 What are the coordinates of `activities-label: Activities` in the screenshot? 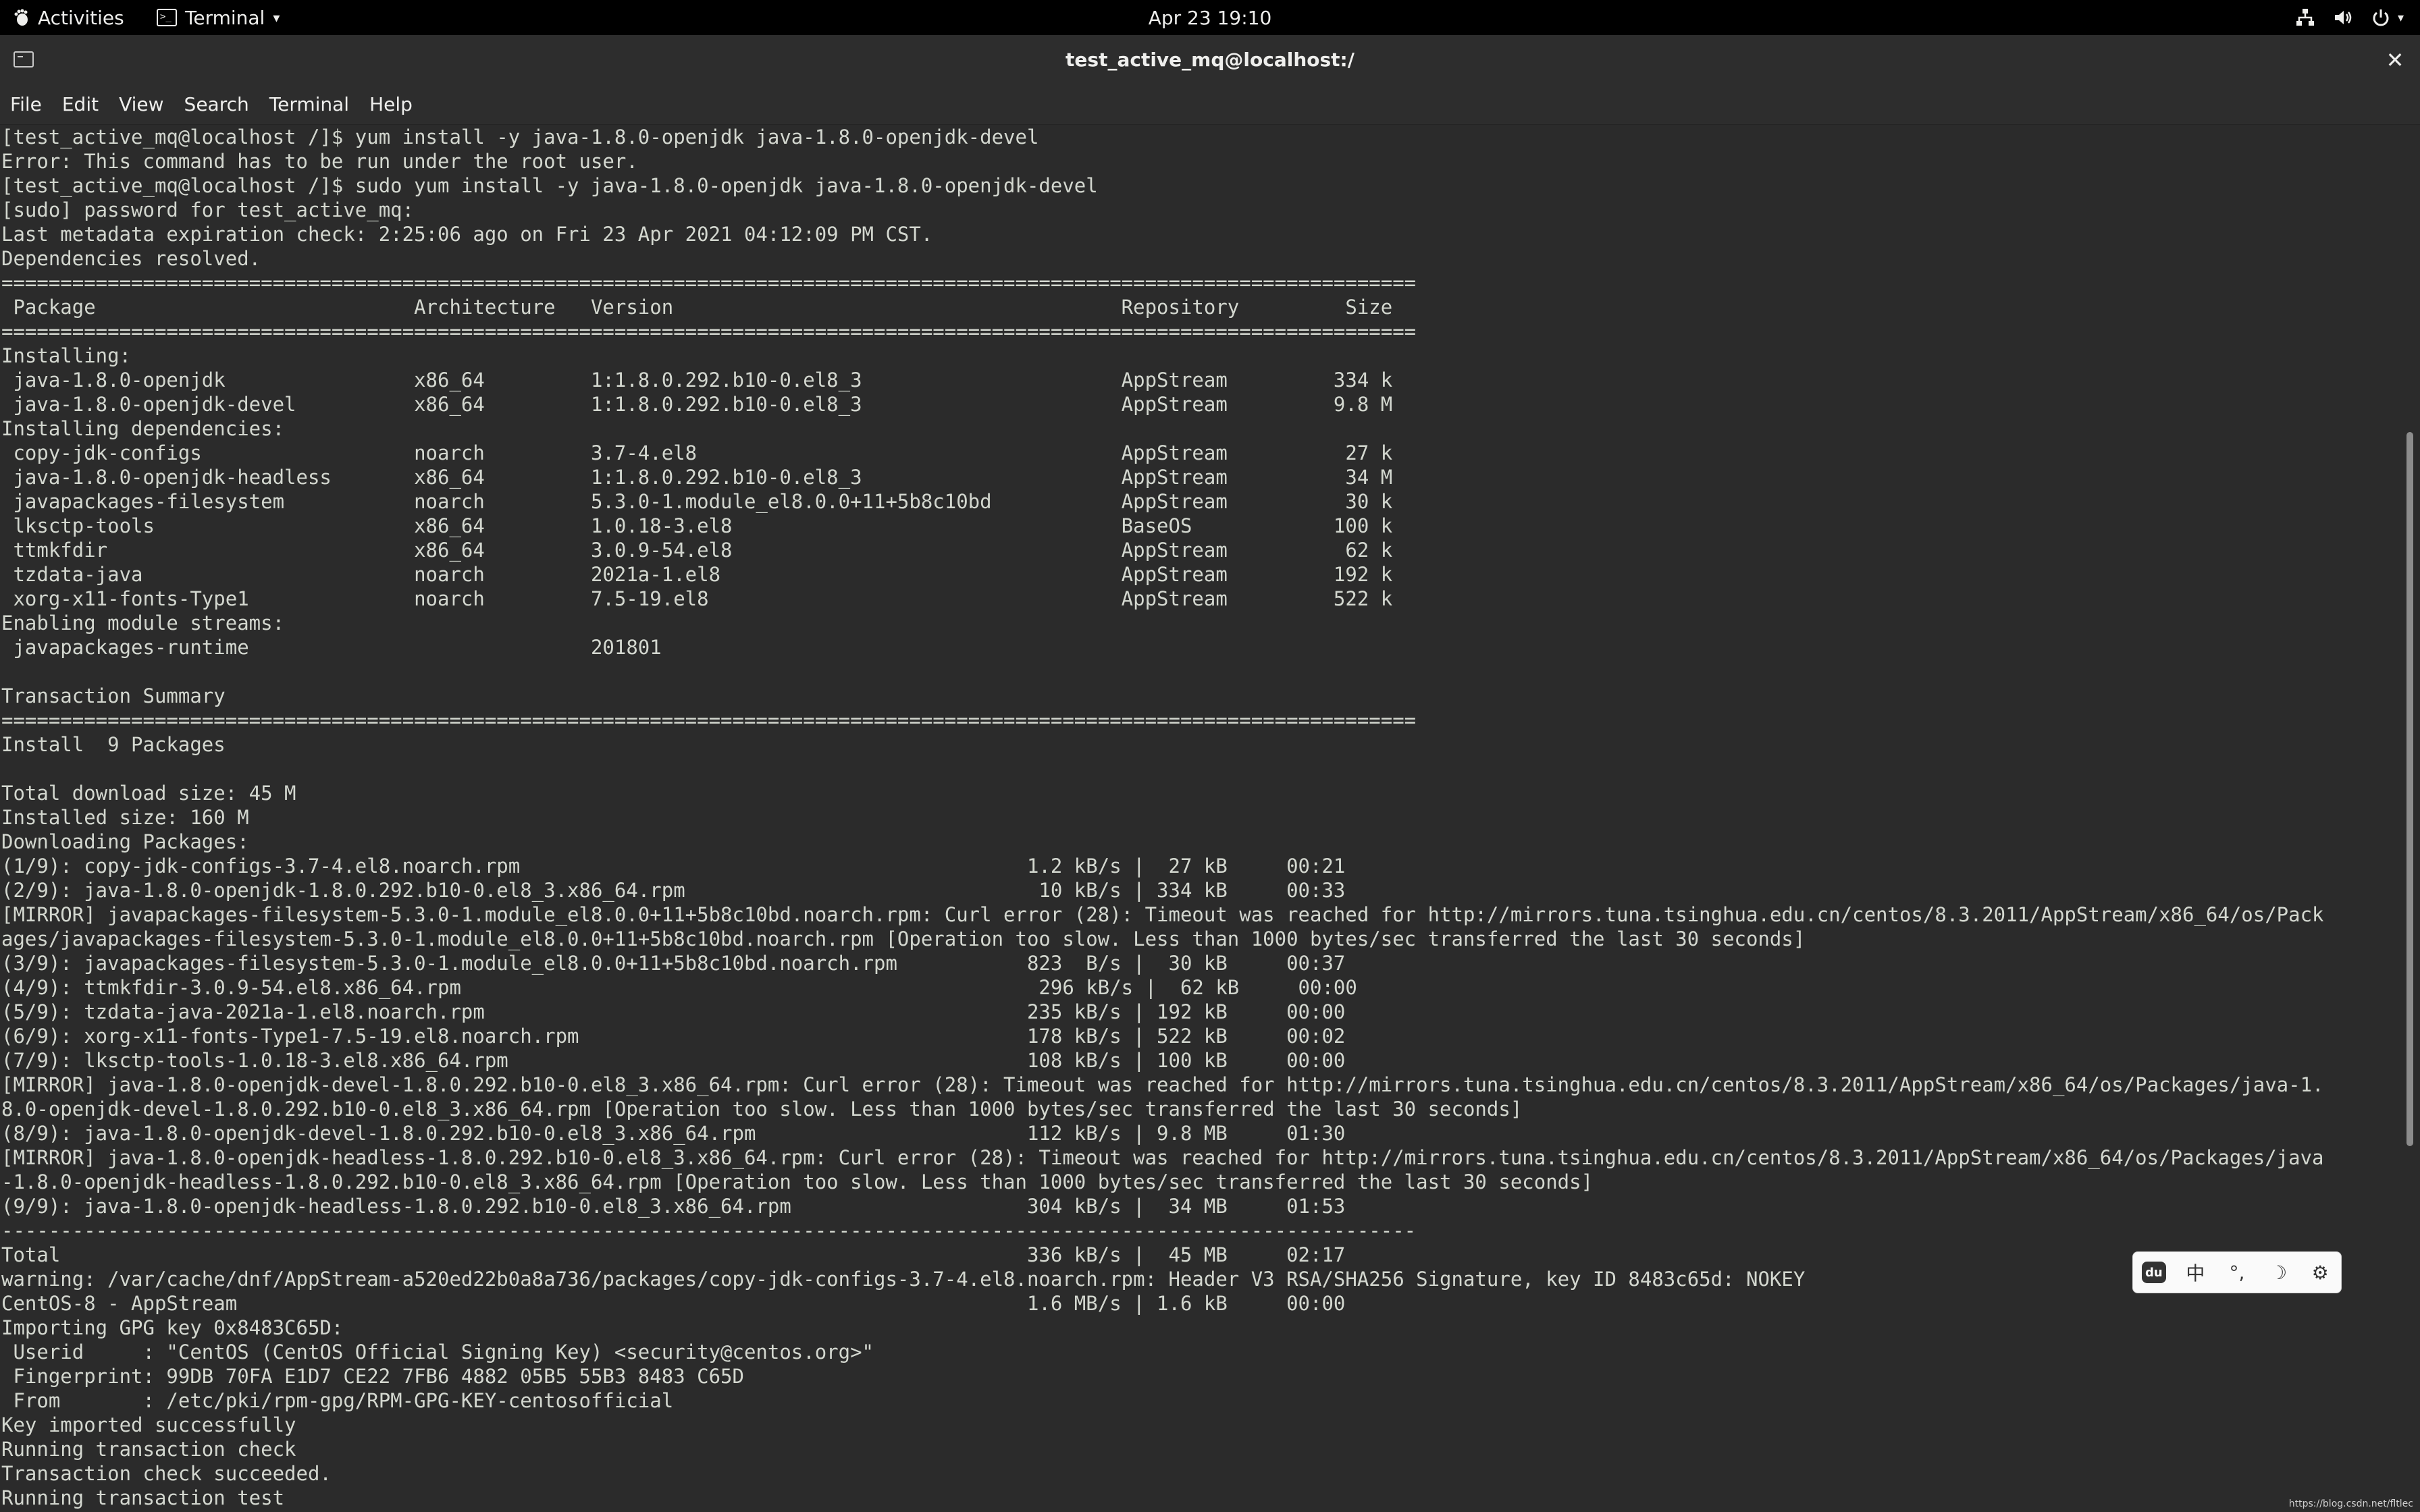 It's located at (81, 17).